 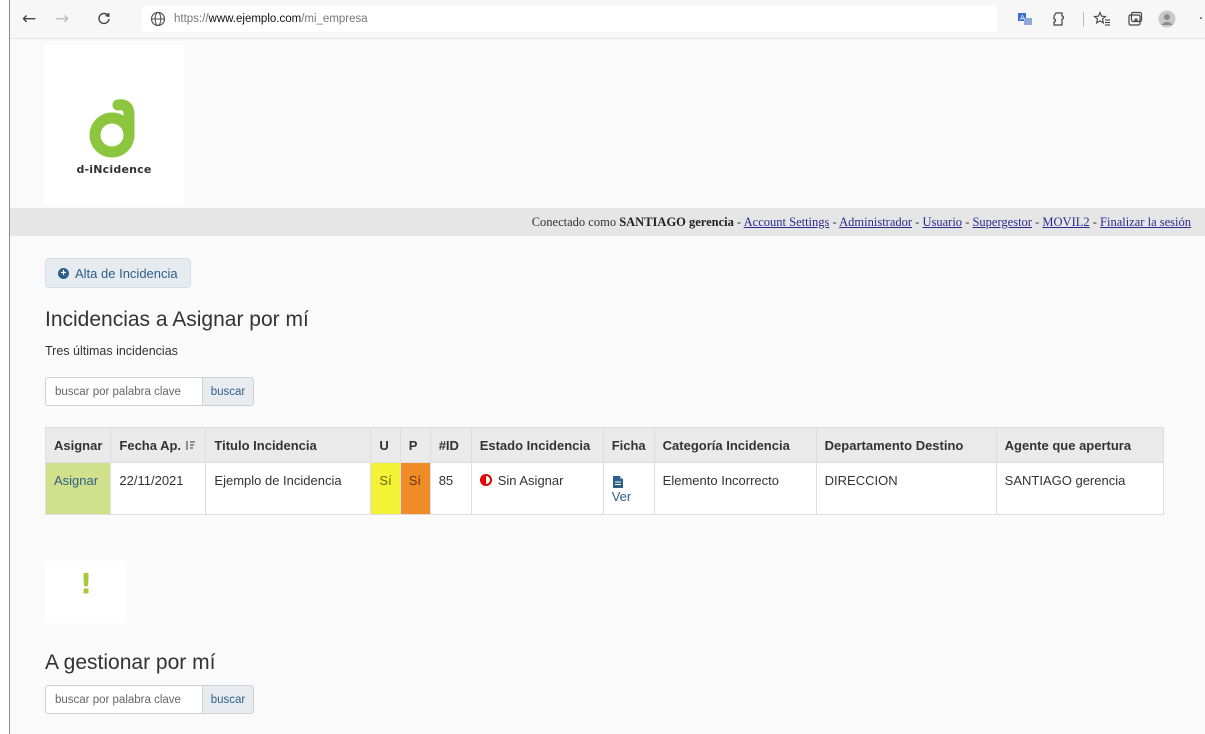 I want to click on logo-text: d-iNcidence, so click(x=114, y=169).